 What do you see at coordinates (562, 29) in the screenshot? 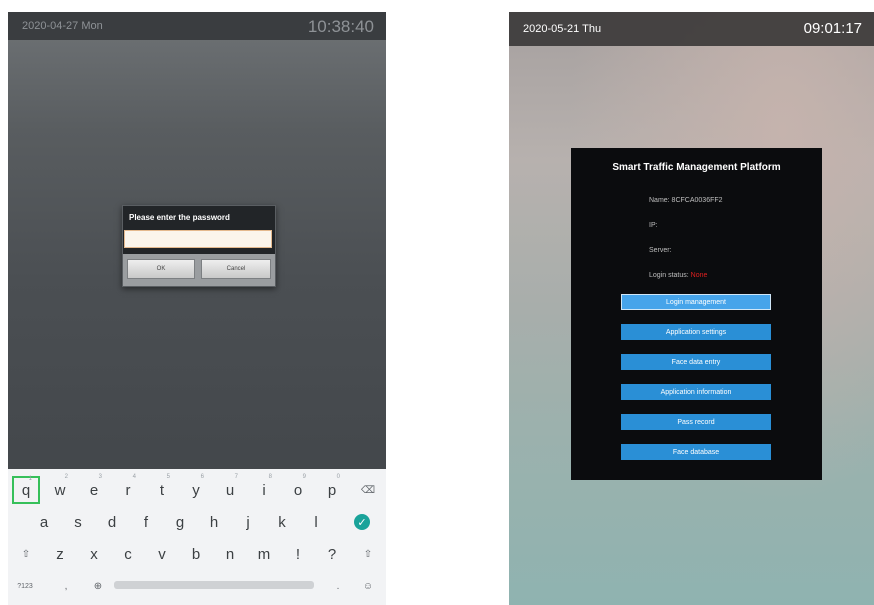
I see `status-date: 2020-05-21 Thu` at bounding box center [562, 29].